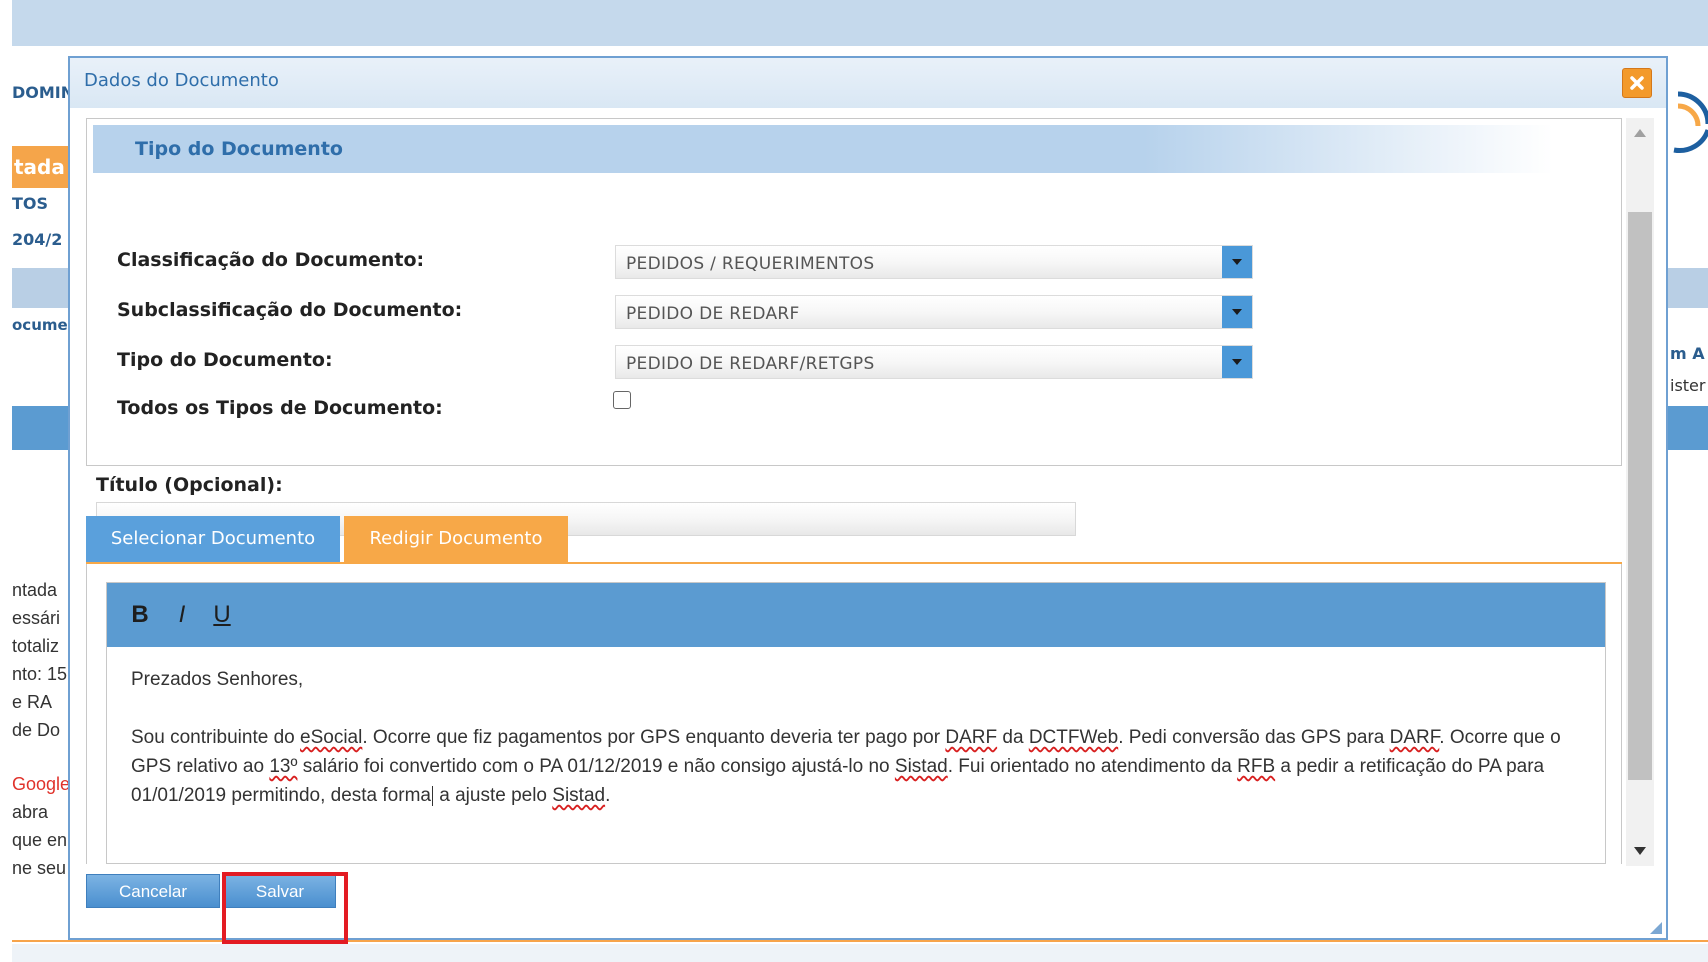  What do you see at coordinates (1687, 353) in the screenshot?
I see `bg-right-col: m A` at bounding box center [1687, 353].